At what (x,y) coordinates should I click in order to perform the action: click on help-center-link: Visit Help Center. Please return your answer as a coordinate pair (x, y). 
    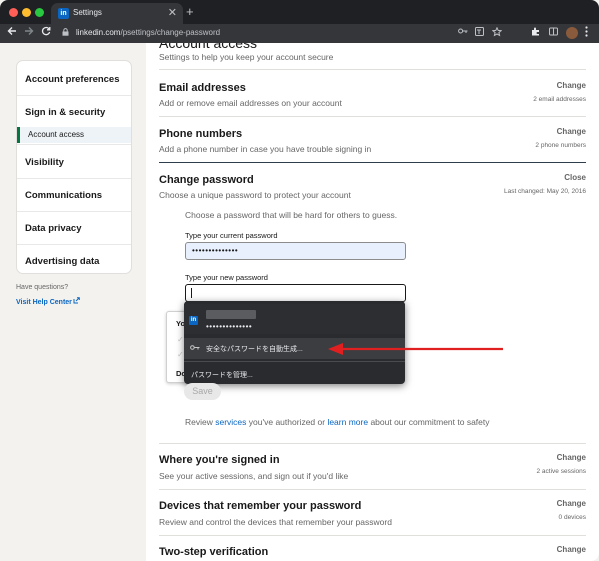
    Looking at the image, I should click on (48, 301).